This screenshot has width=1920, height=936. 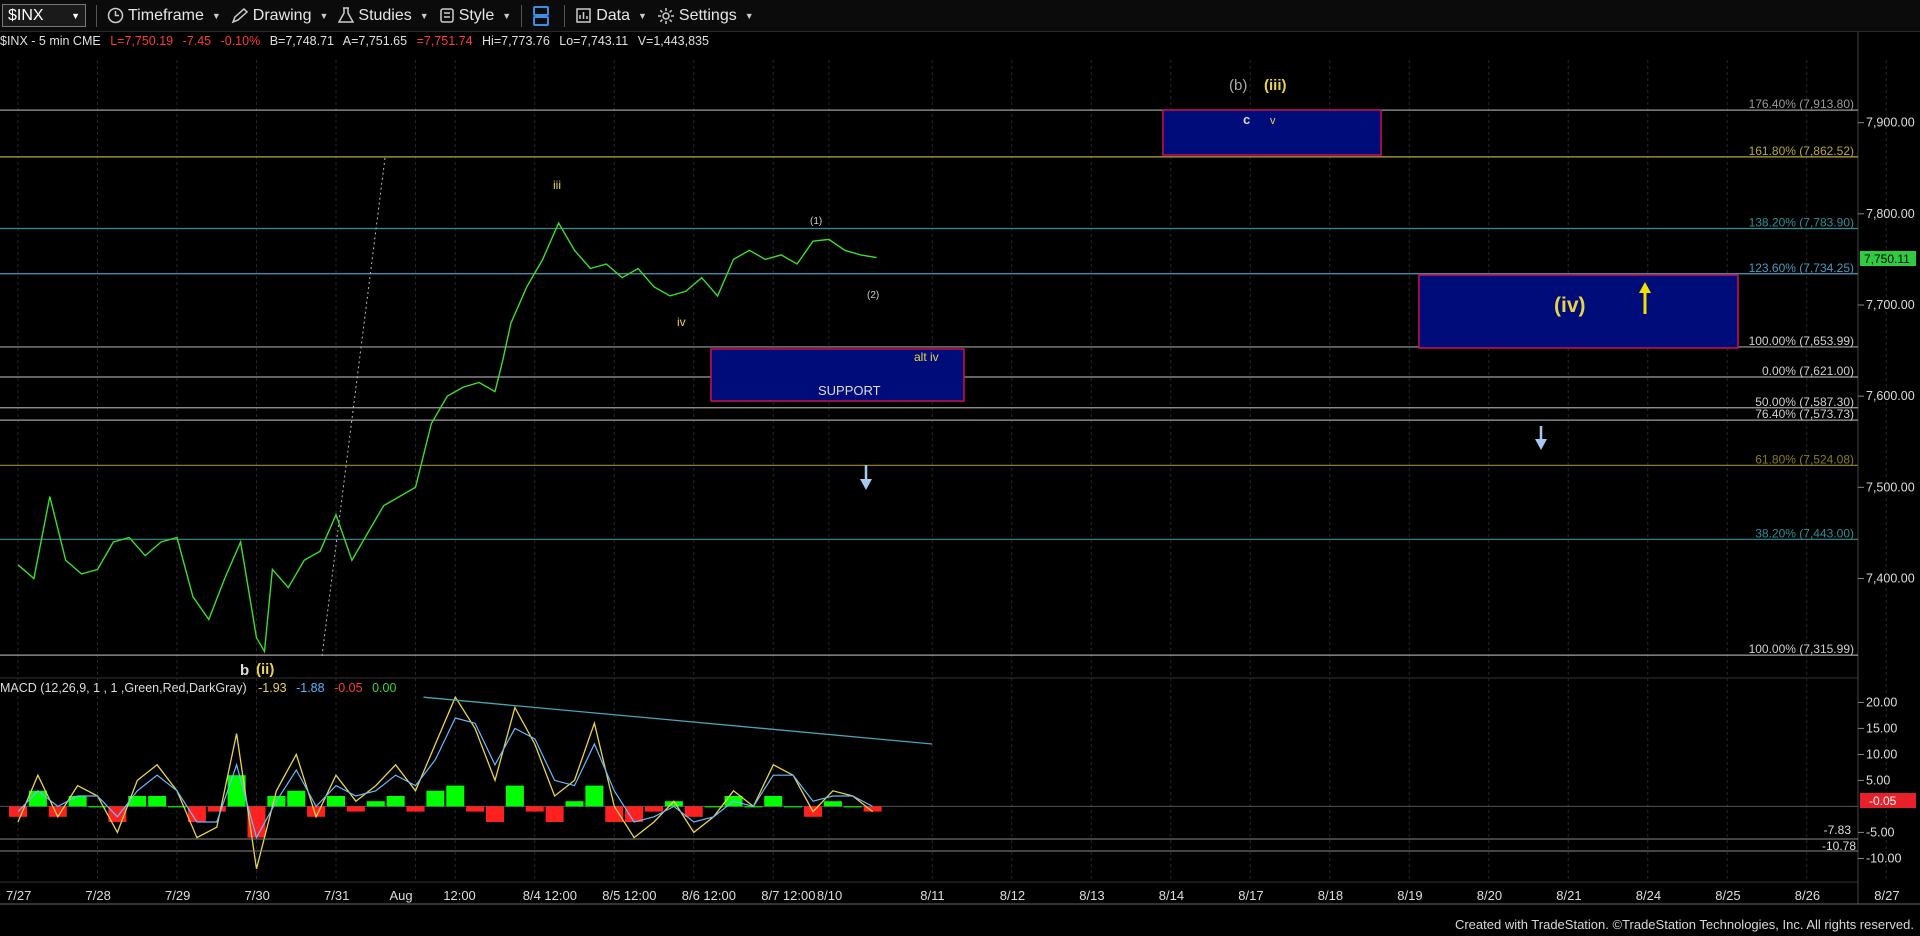 What do you see at coordinates (197, 41) in the screenshot?
I see `net-change: -7.45` at bounding box center [197, 41].